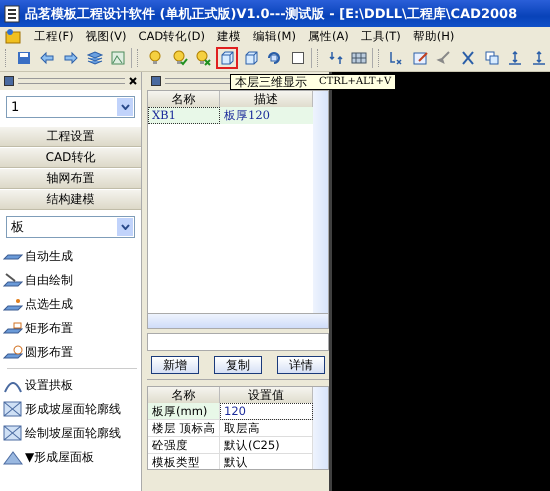 The image size is (550, 491). I want to click on property-row: 楼层 顶标高 取层高, so click(230, 428).